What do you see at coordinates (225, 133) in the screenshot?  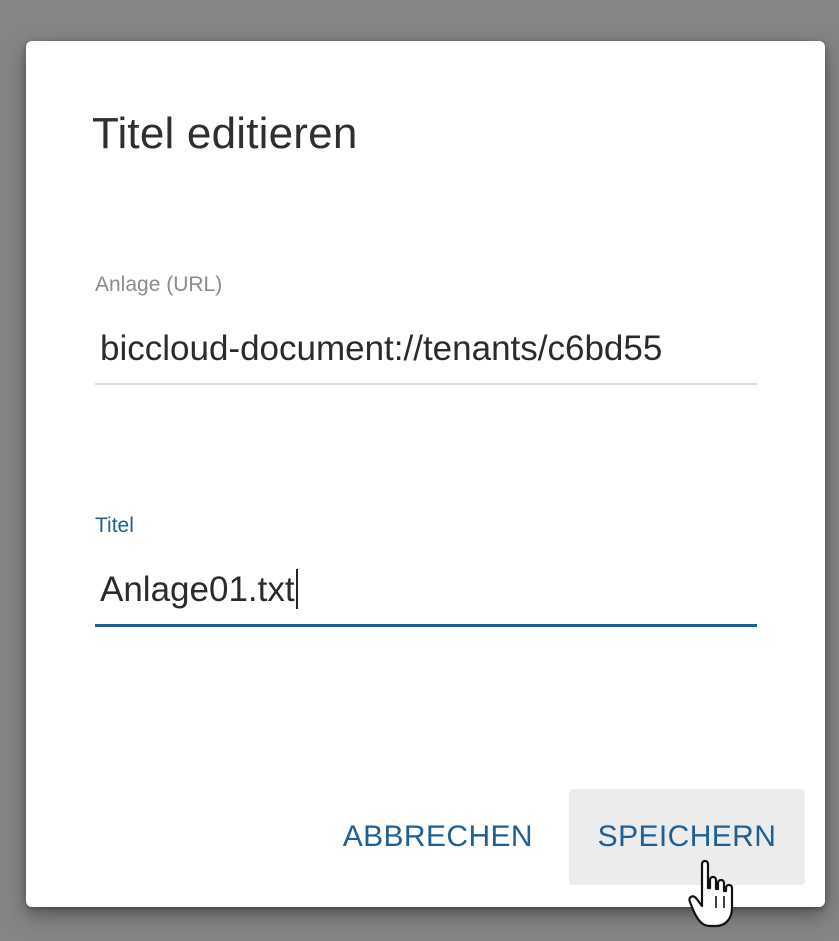 I see `dialog-title: Titel editieren` at bounding box center [225, 133].